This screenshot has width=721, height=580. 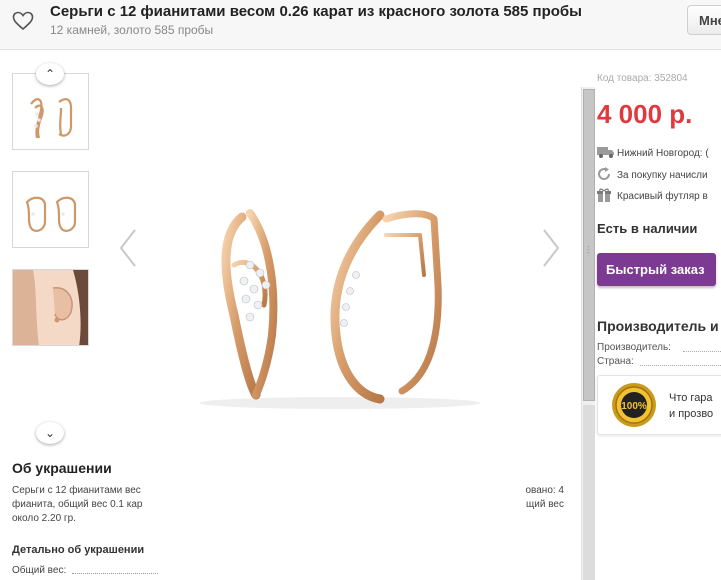 I want to click on scrollbar-track, so click(x=589, y=492).